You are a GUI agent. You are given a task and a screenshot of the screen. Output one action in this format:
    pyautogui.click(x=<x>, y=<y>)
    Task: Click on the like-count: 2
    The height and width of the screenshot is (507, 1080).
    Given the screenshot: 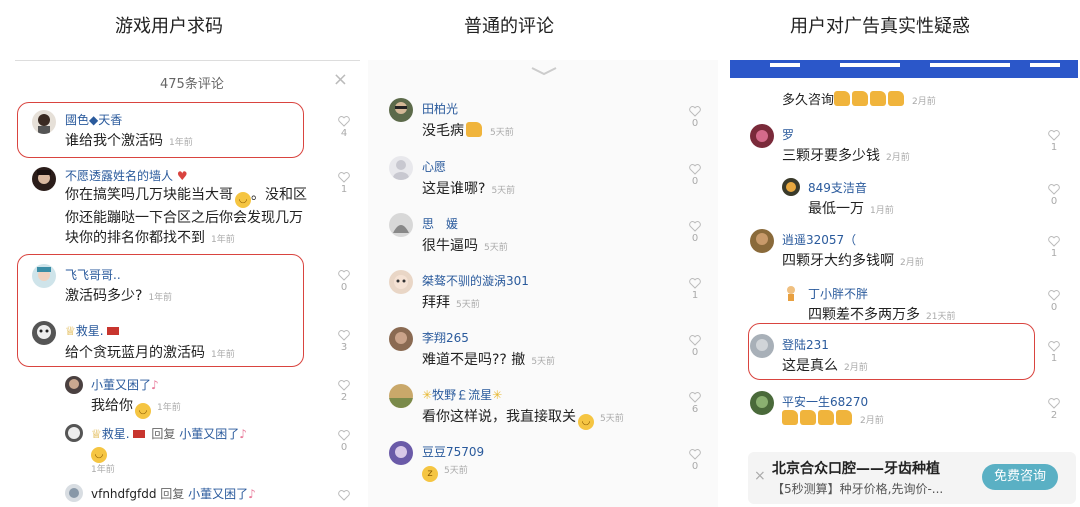 What is the action you would take?
    pyautogui.click(x=344, y=397)
    